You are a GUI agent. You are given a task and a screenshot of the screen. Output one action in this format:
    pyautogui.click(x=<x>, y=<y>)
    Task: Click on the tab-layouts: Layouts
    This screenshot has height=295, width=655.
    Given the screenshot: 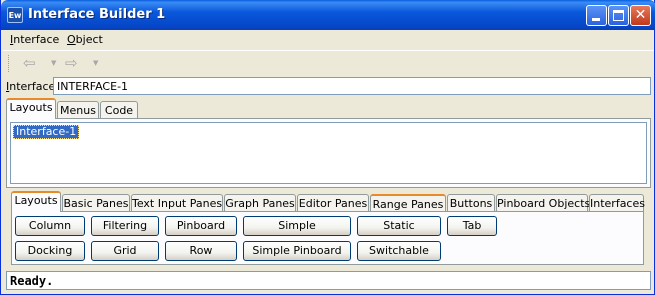 What is the action you would take?
    pyautogui.click(x=31, y=108)
    